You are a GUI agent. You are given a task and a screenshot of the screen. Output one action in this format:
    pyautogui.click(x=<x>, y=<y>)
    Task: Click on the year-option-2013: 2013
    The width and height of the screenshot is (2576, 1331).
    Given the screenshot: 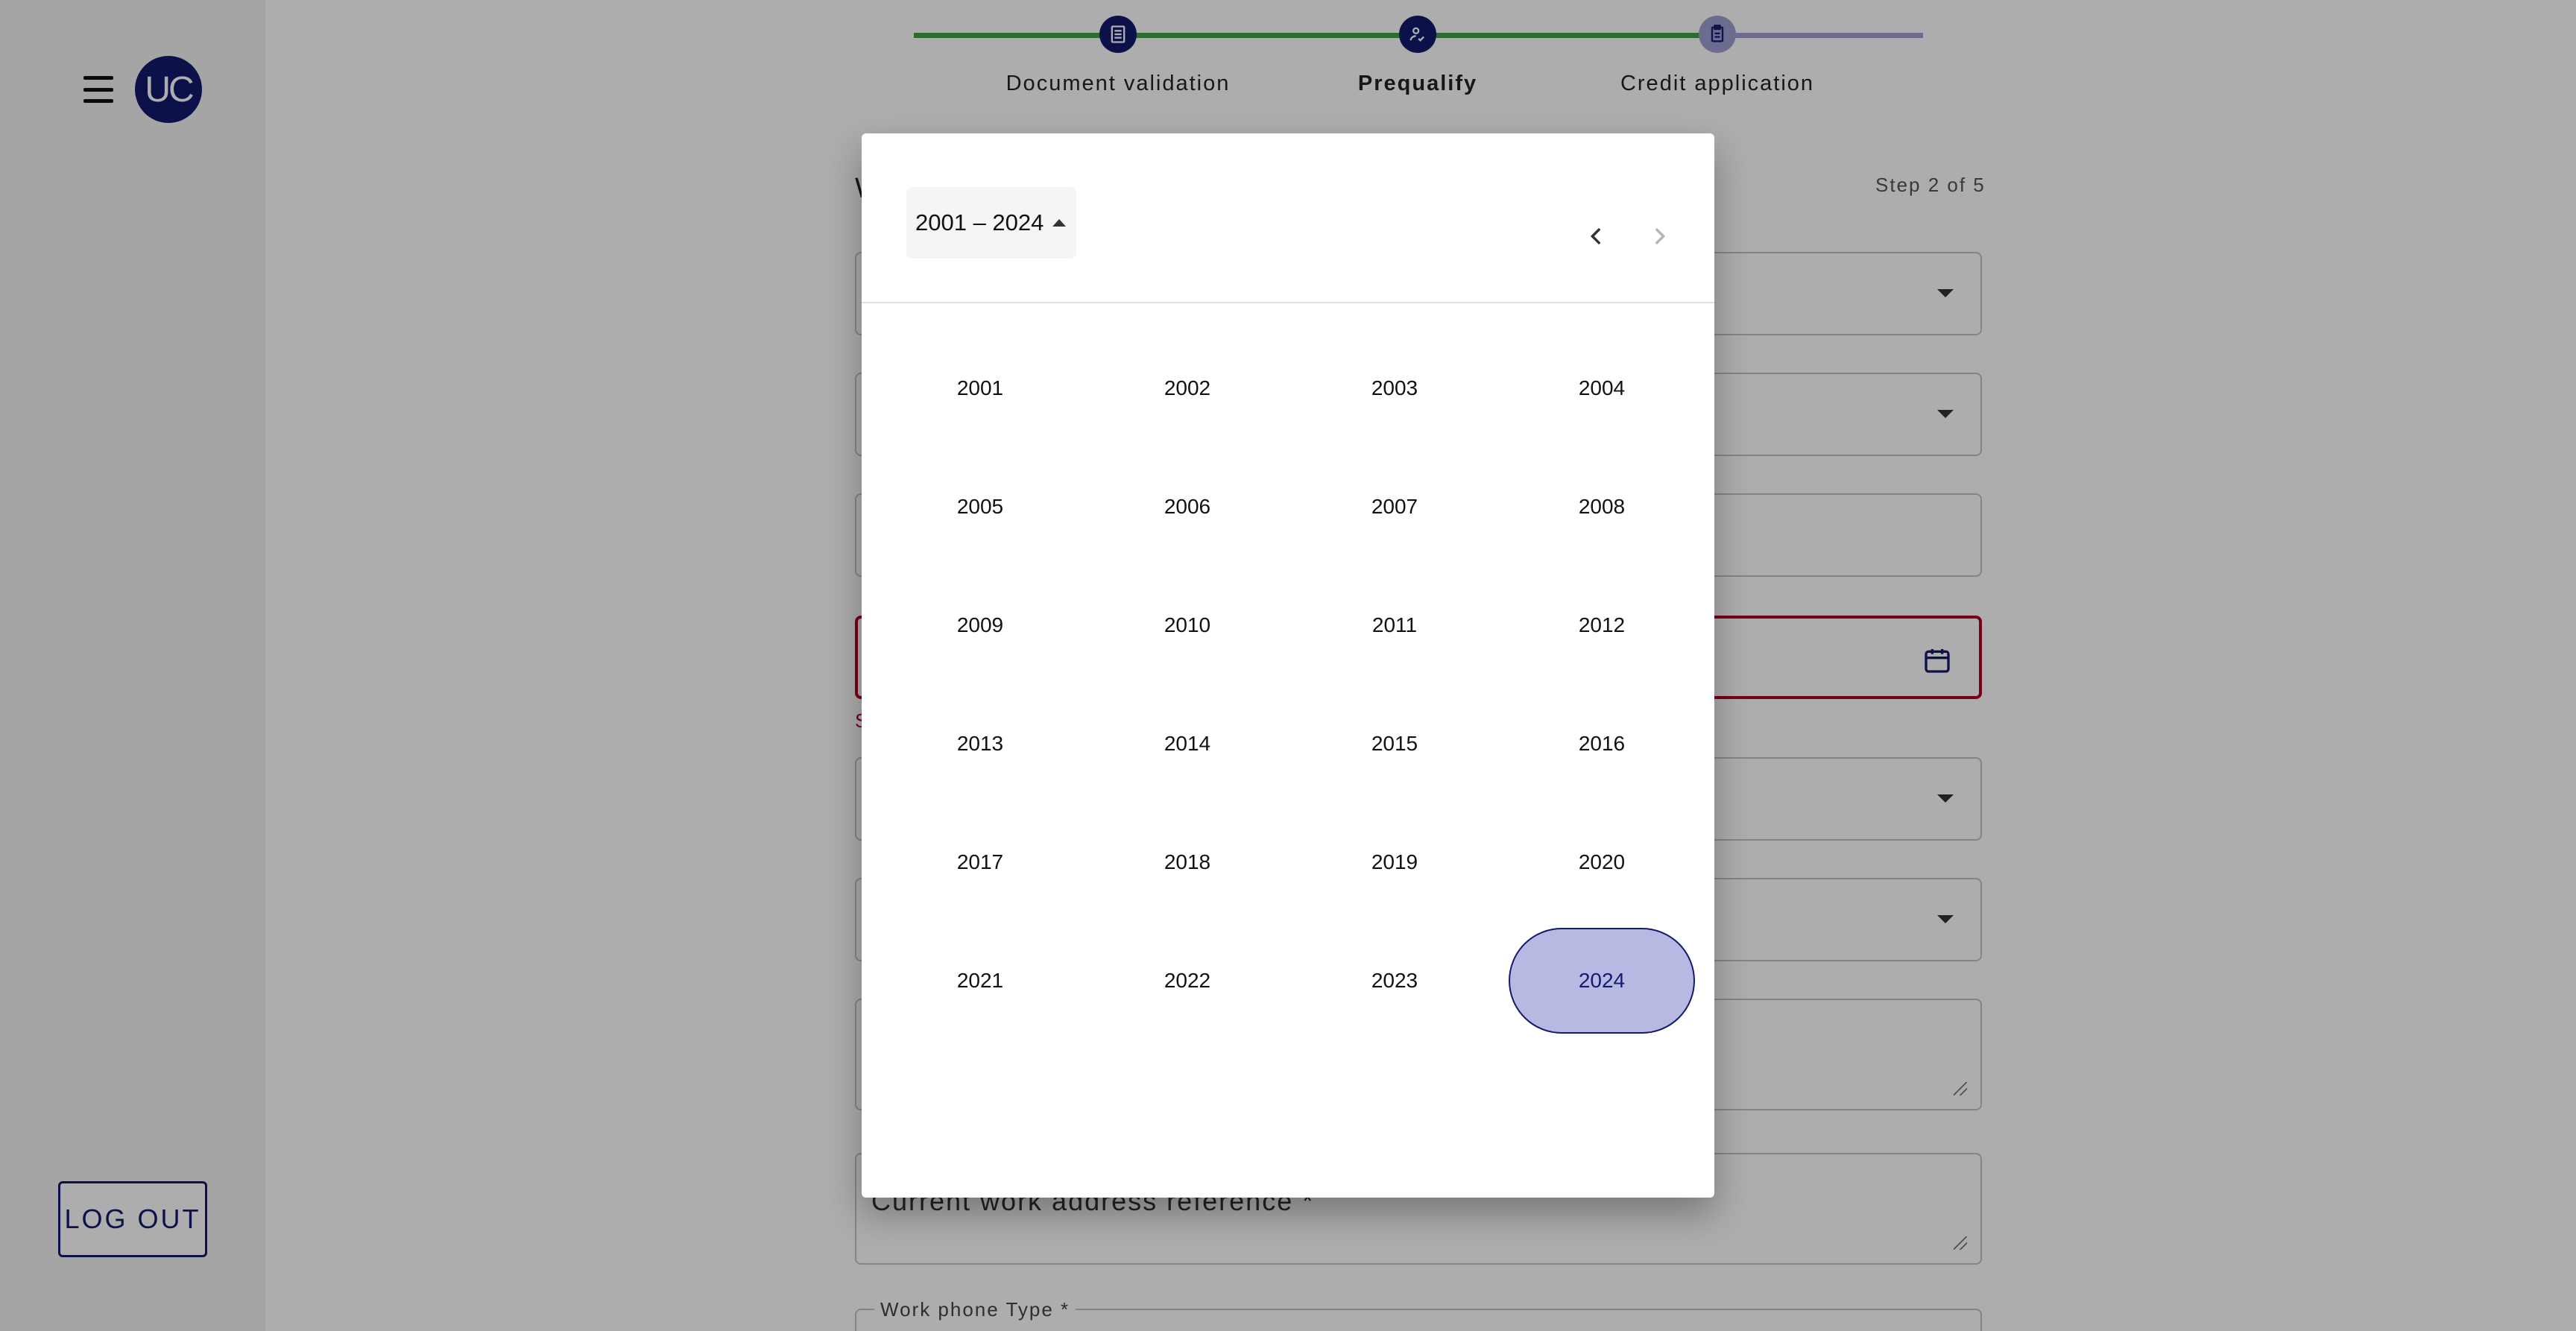 What is the action you would take?
    pyautogui.click(x=981, y=743)
    